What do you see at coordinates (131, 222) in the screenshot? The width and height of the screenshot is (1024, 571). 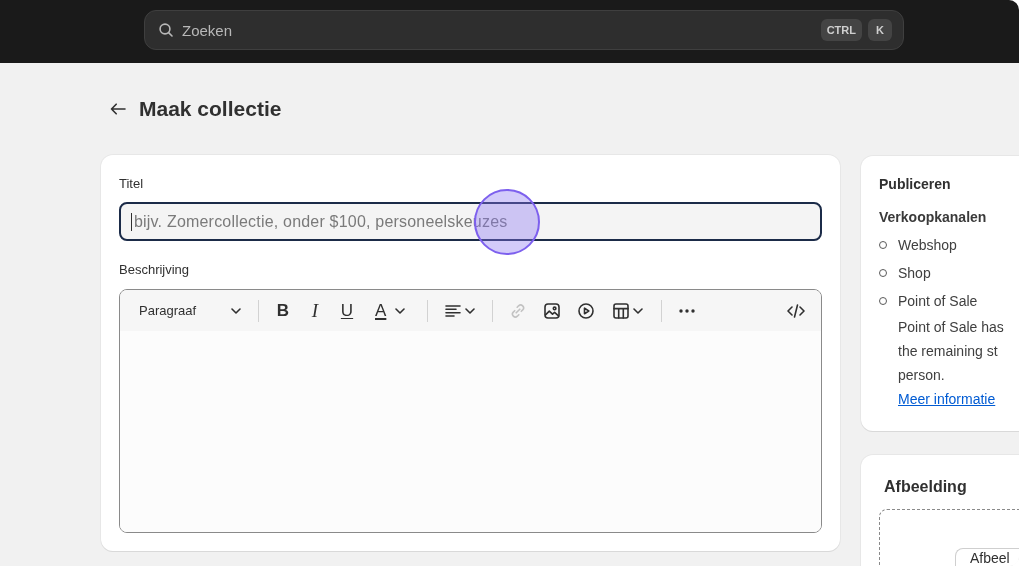 I see `text-cursor` at bounding box center [131, 222].